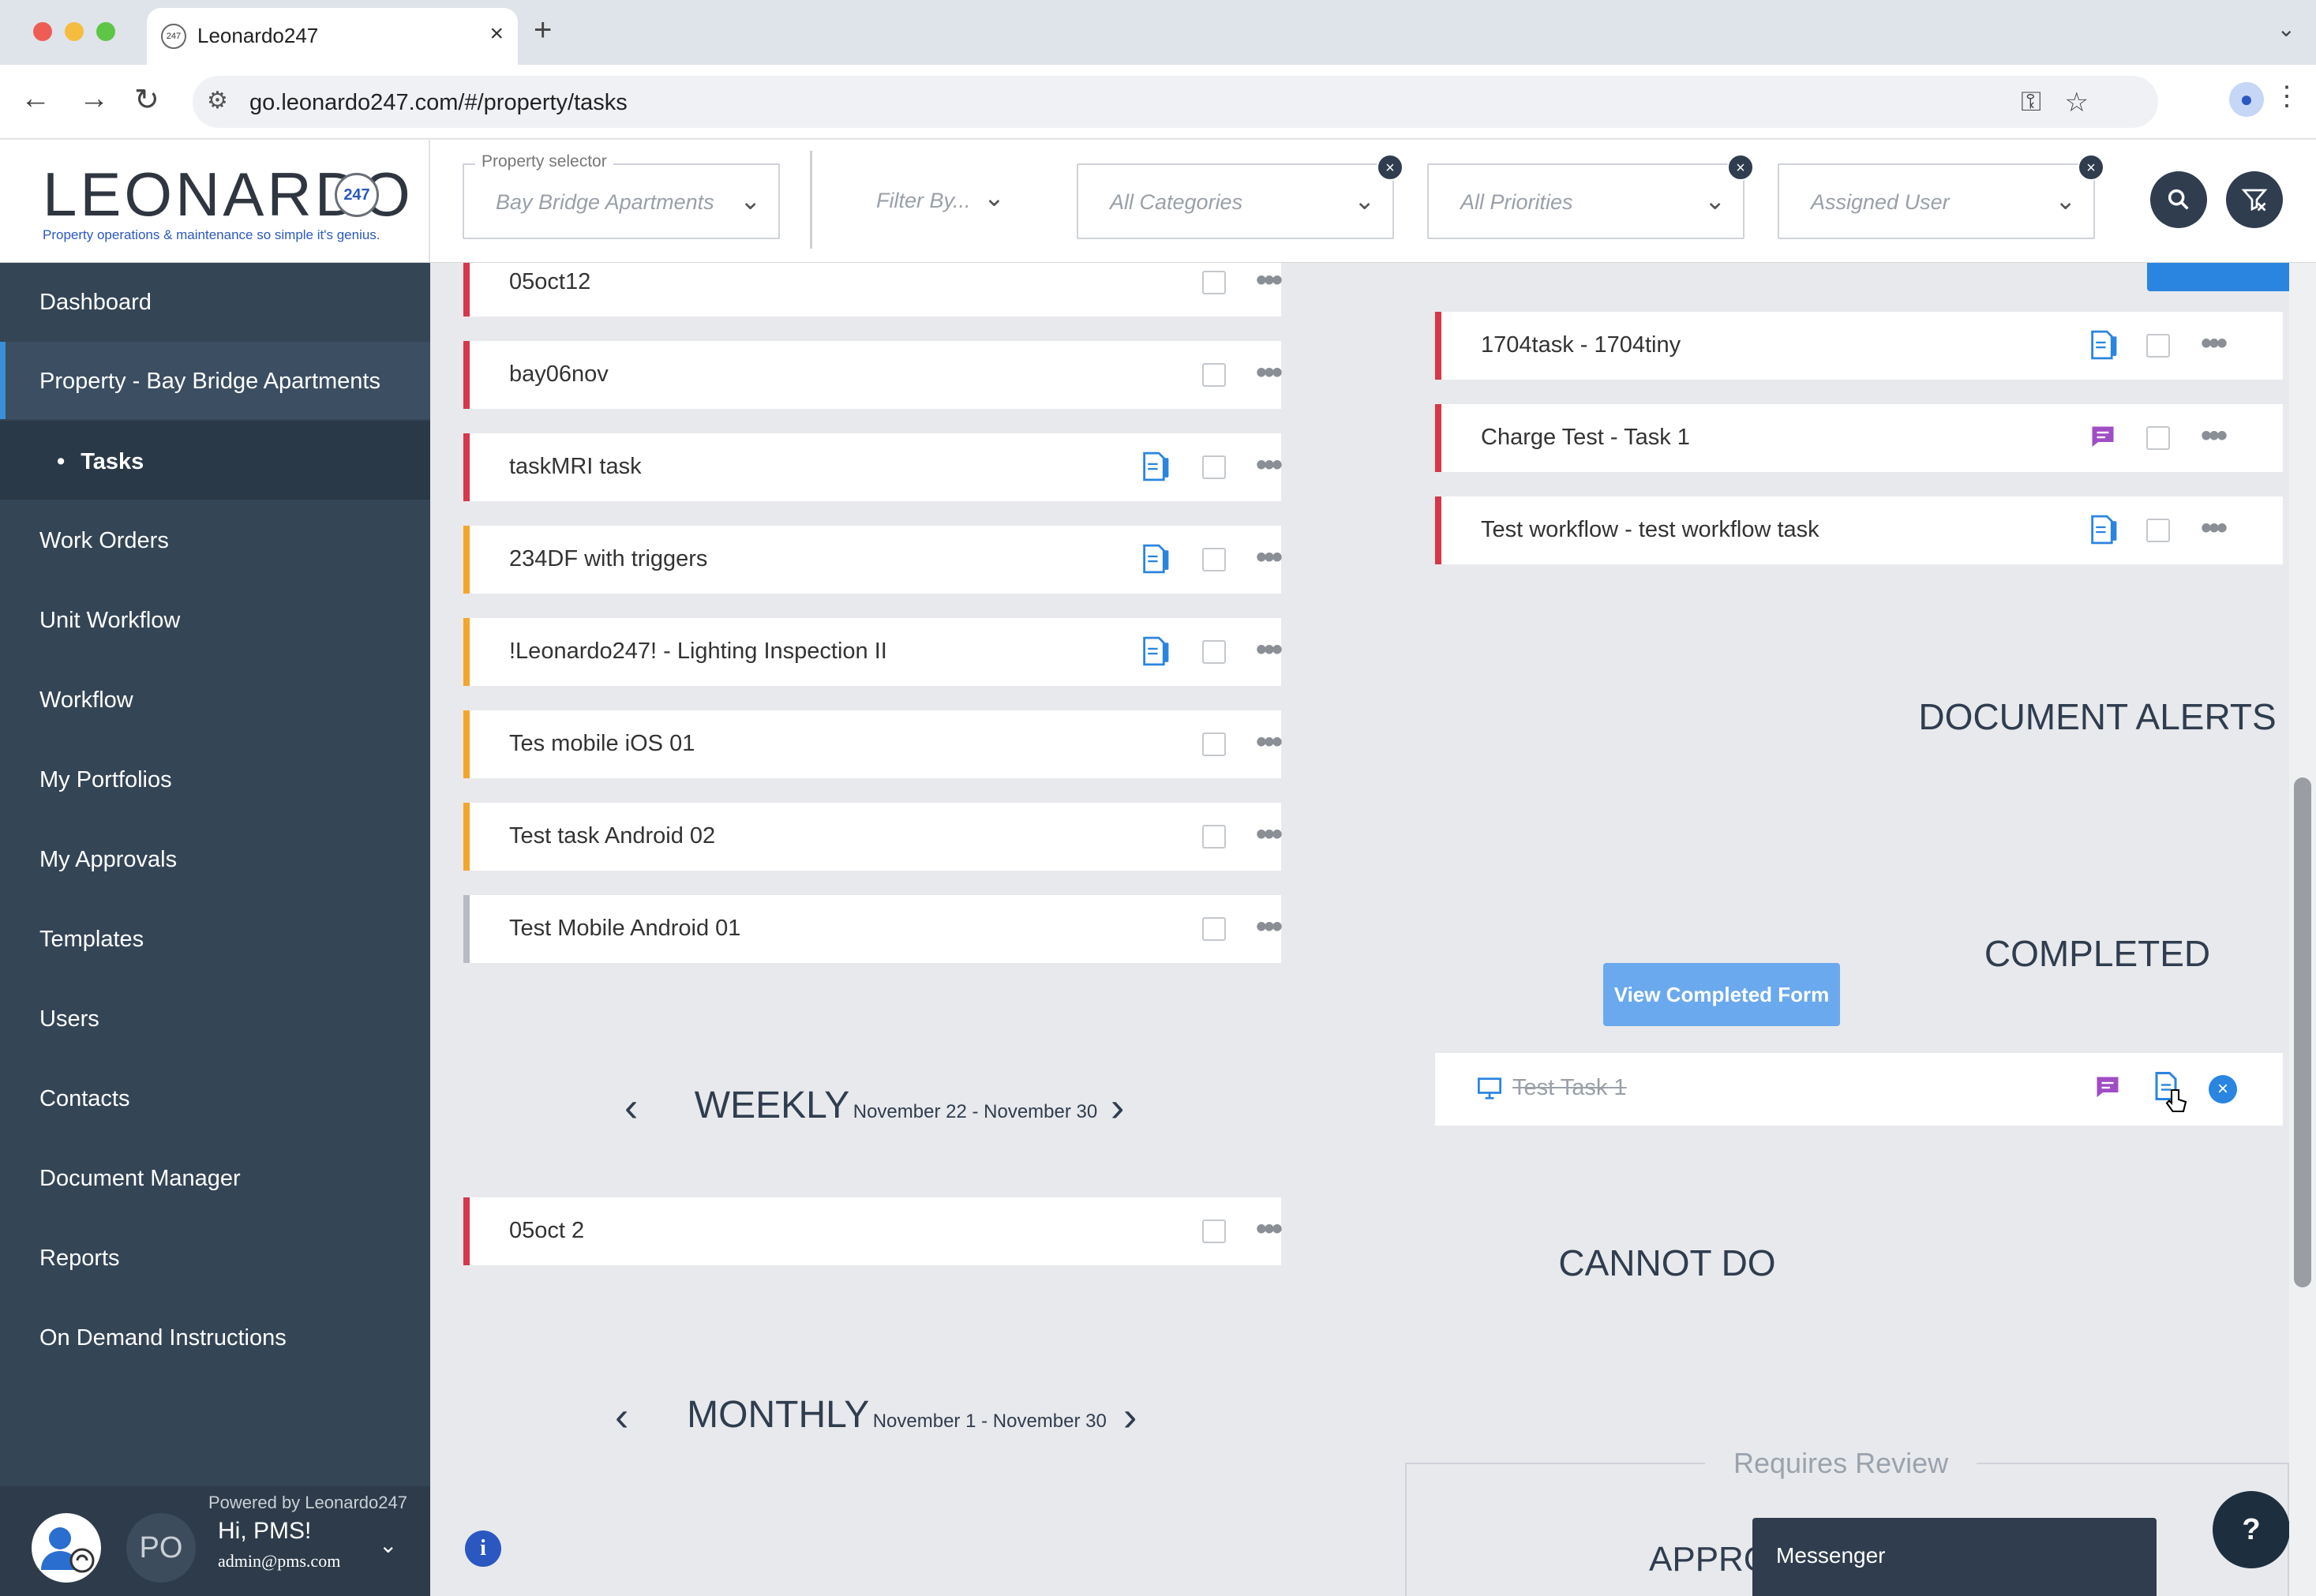  What do you see at coordinates (873, 560) in the screenshot?
I see `task-row: 234DF with triggers •••` at bounding box center [873, 560].